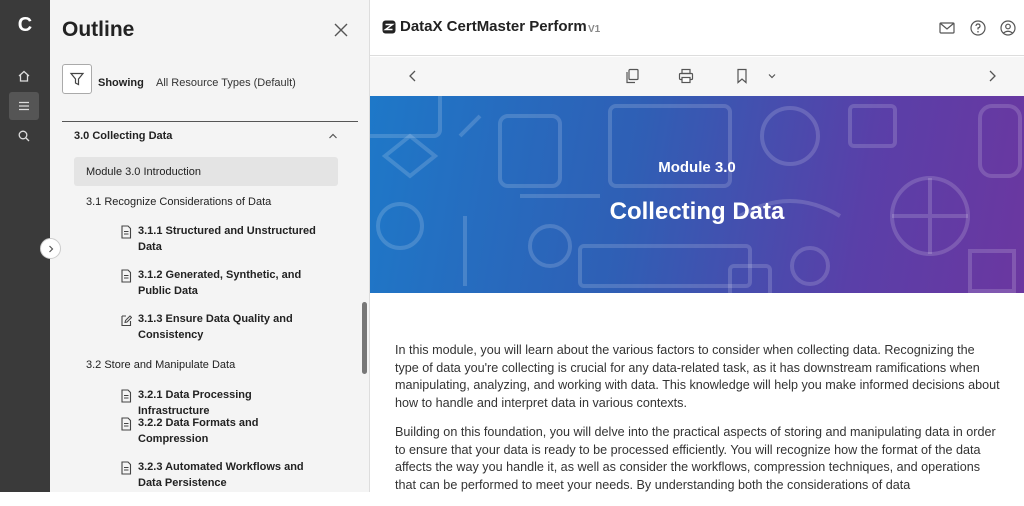 The height and width of the screenshot is (506, 1024). Describe the element at coordinates (333, 136) in the screenshot. I see `chevron-up-icon` at that location.